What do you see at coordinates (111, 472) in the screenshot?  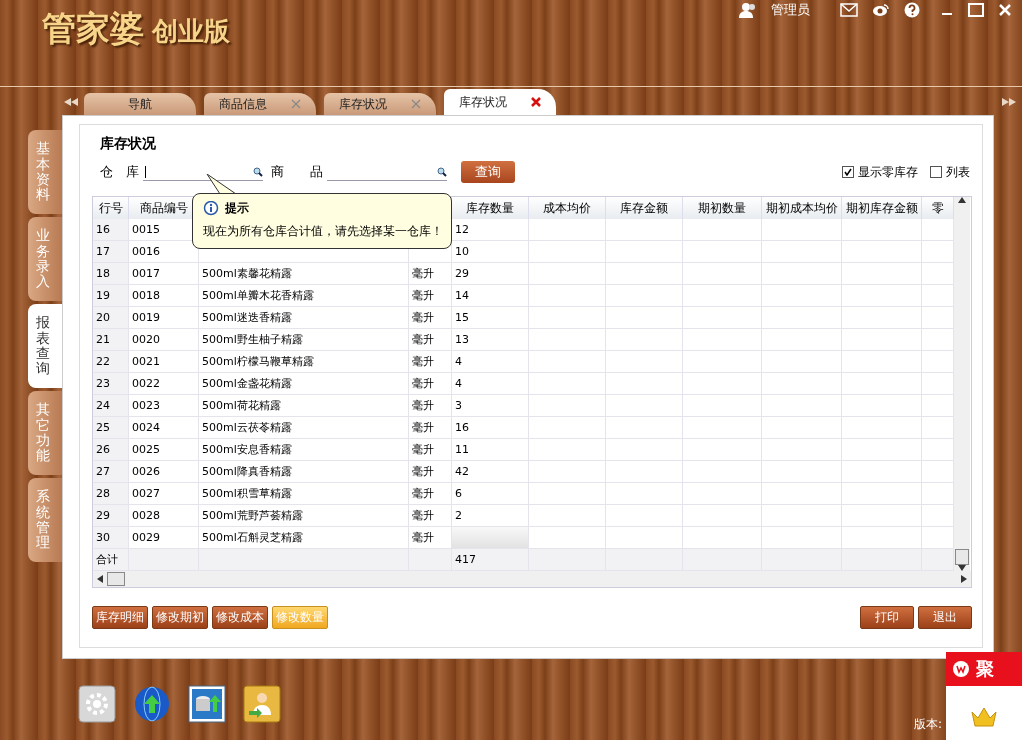 I see `table-cell: 27` at bounding box center [111, 472].